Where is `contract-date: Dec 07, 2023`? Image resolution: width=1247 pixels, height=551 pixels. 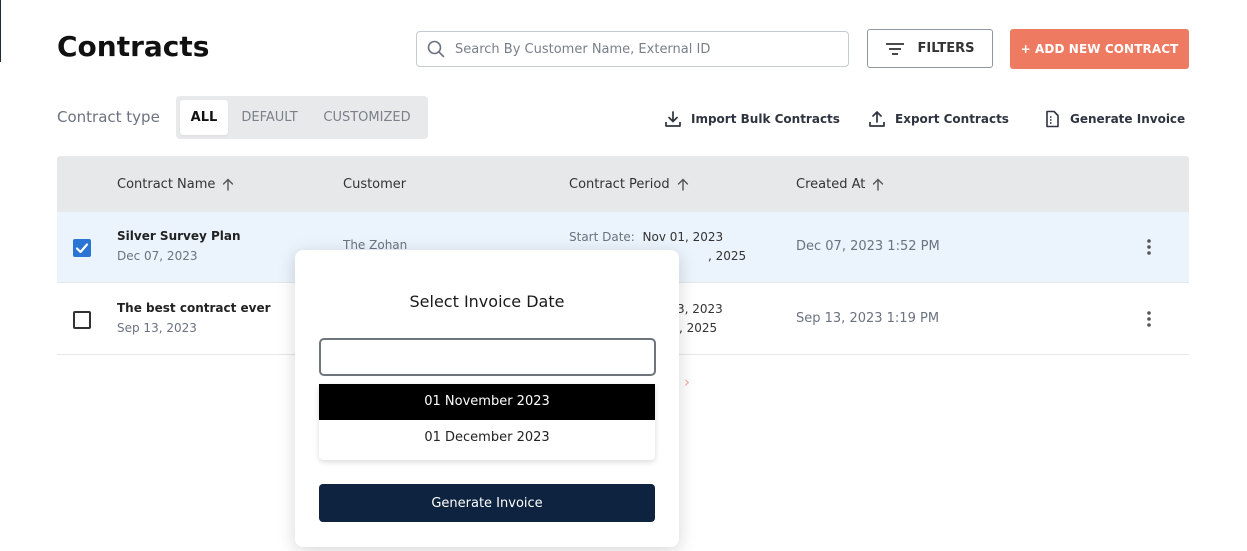
contract-date: Dec 07, 2023 is located at coordinates (157, 256).